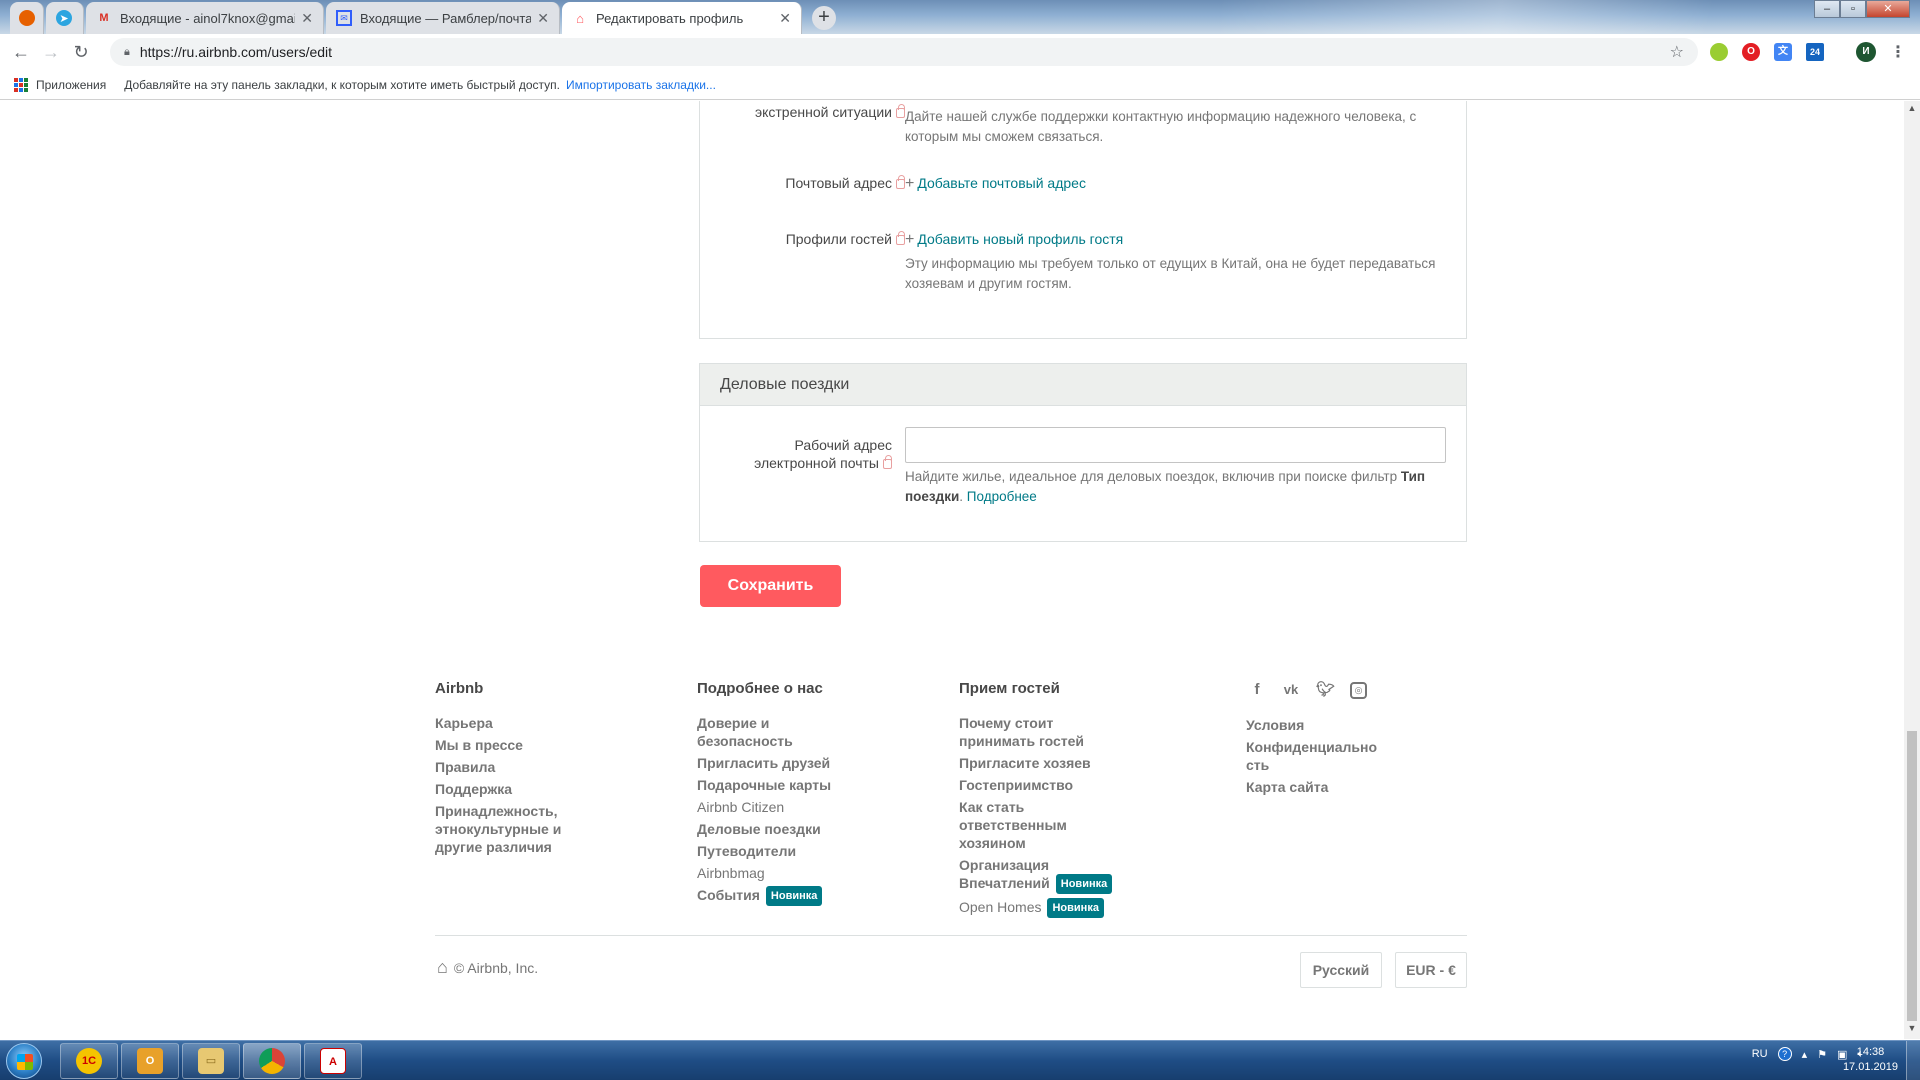  Describe the element at coordinates (1760, 1054) in the screenshot. I see `language-indicator: RU` at that location.